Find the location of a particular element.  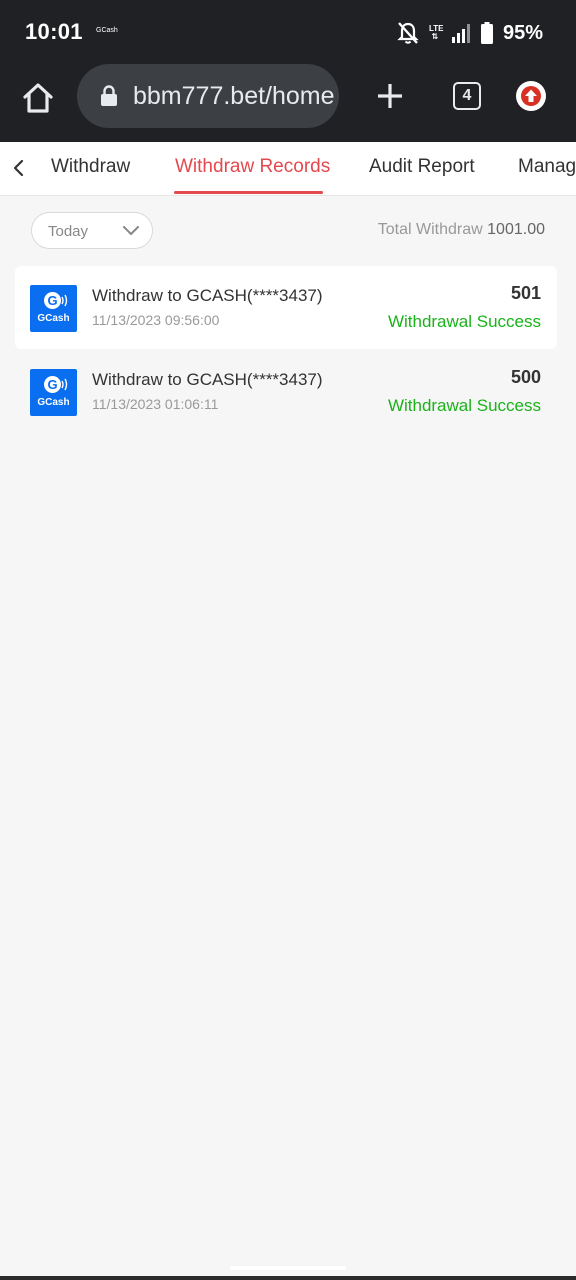

date-filter-select: Today is located at coordinates (92, 230).